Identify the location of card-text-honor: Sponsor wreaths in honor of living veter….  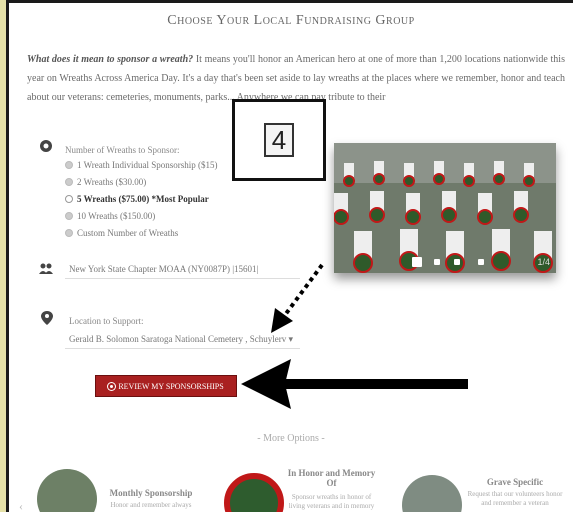
(331, 501).